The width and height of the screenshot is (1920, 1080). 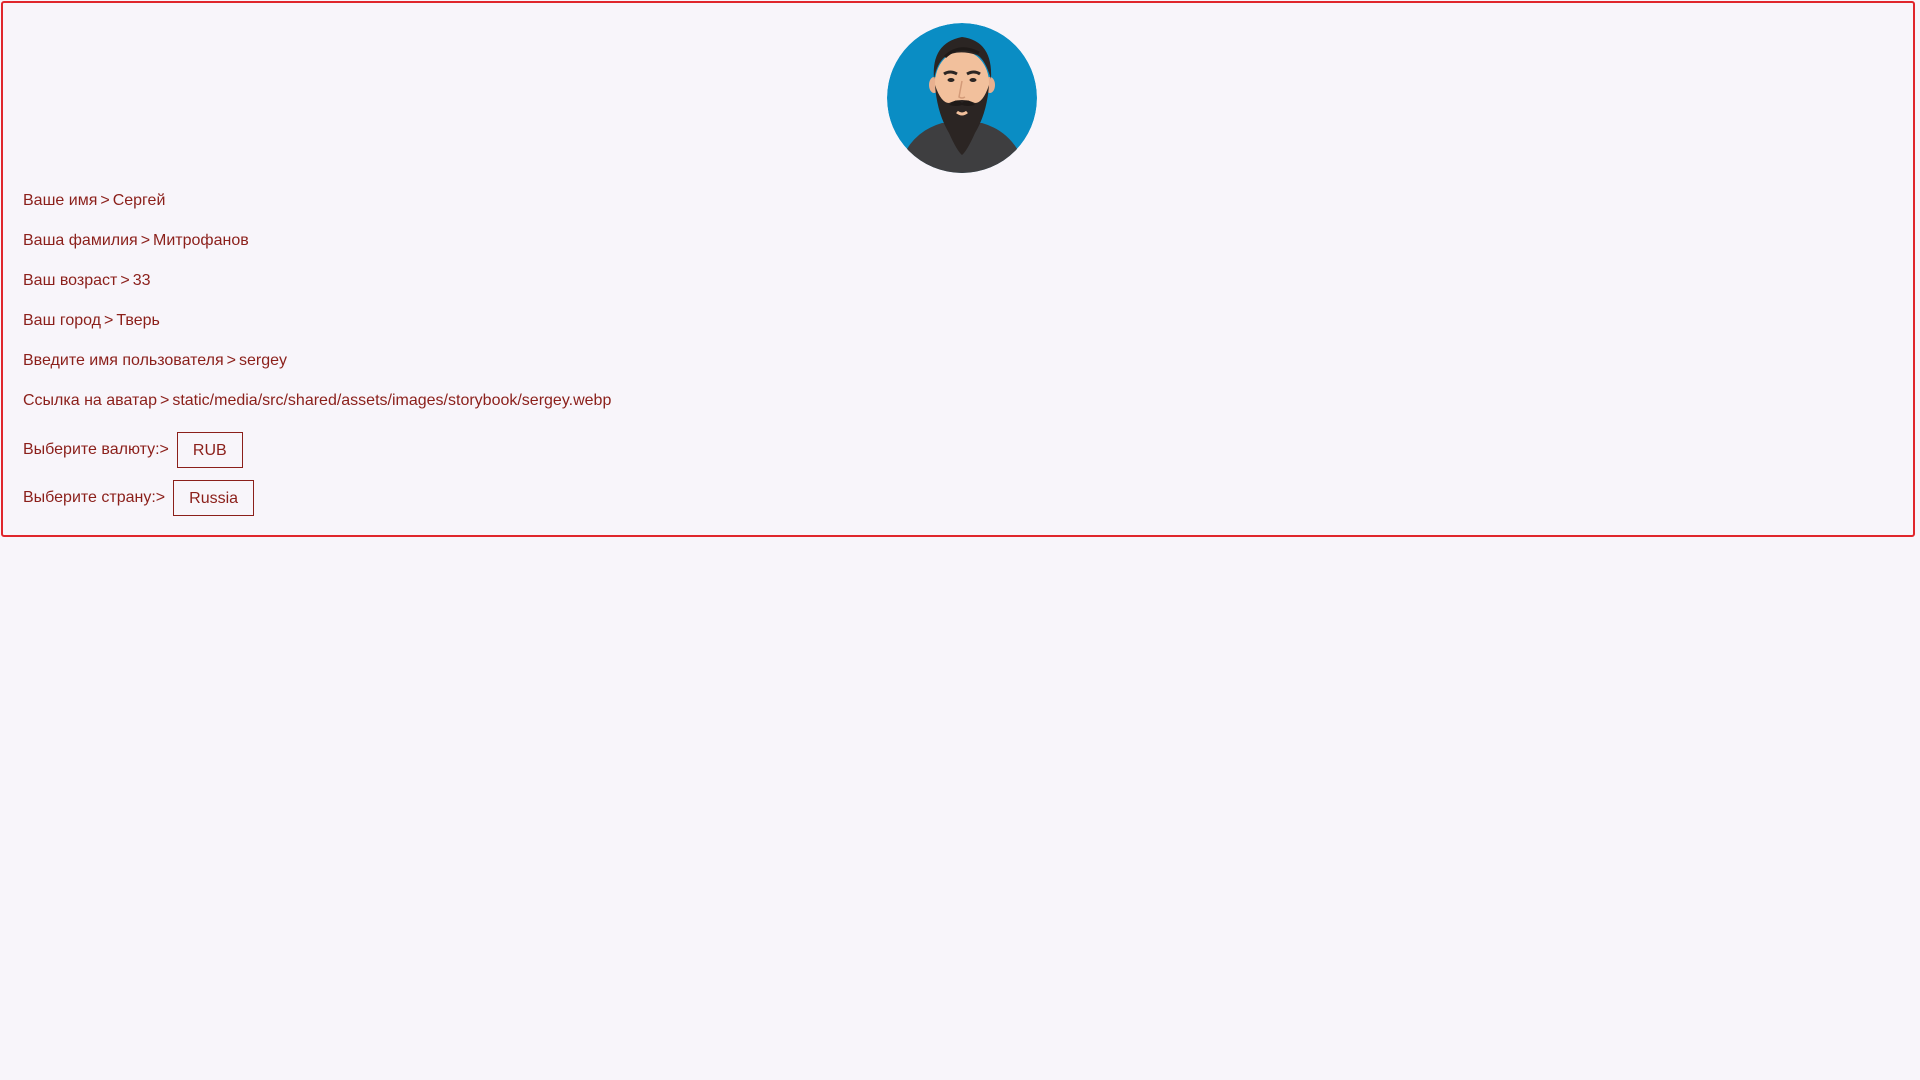 I want to click on country-select-button: Russia, so click(x=214, y=498).